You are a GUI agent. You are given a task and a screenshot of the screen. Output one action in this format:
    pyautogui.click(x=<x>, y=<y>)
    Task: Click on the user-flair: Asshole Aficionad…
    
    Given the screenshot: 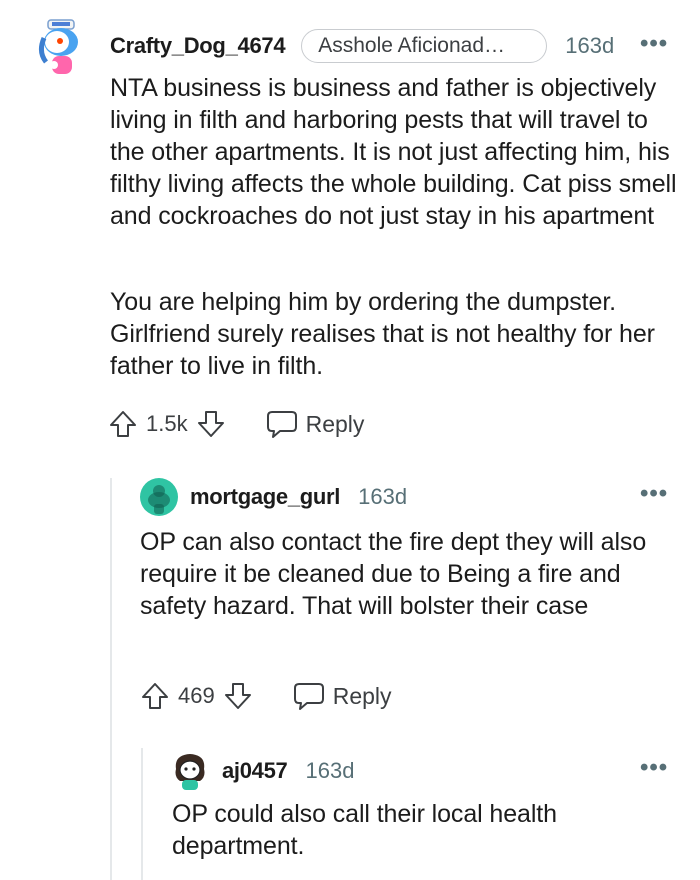 What is the action you would take?
    pyautogui.click(x=424, y=46)
    